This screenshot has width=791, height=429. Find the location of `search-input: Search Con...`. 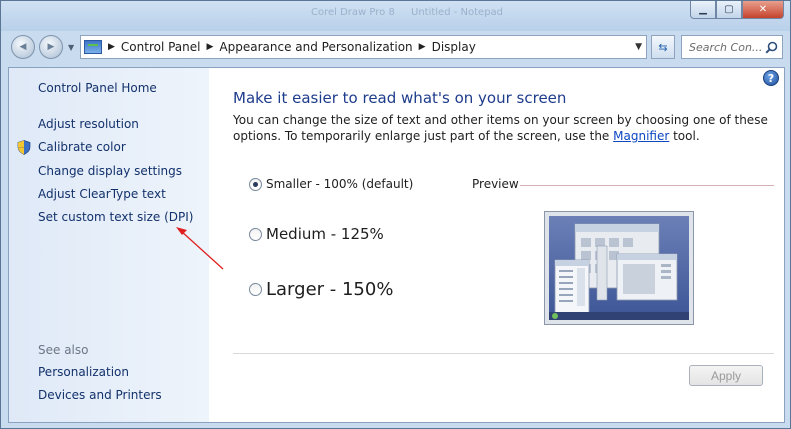

search-input: Search Con... is located at coordinates (732, 47).